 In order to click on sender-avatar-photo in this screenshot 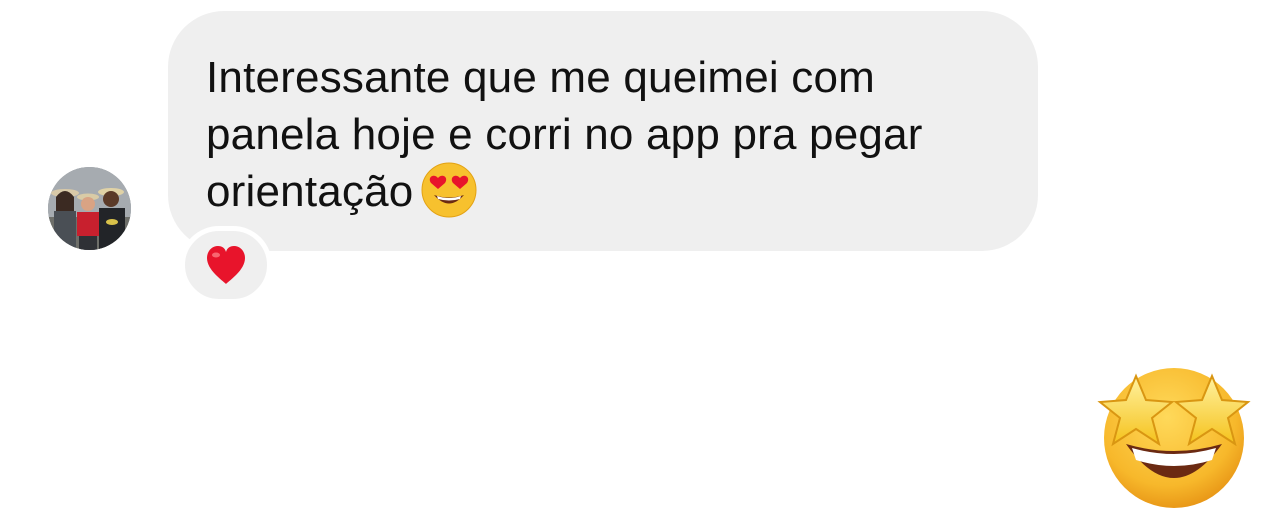, I will do `click(89, 208)`.